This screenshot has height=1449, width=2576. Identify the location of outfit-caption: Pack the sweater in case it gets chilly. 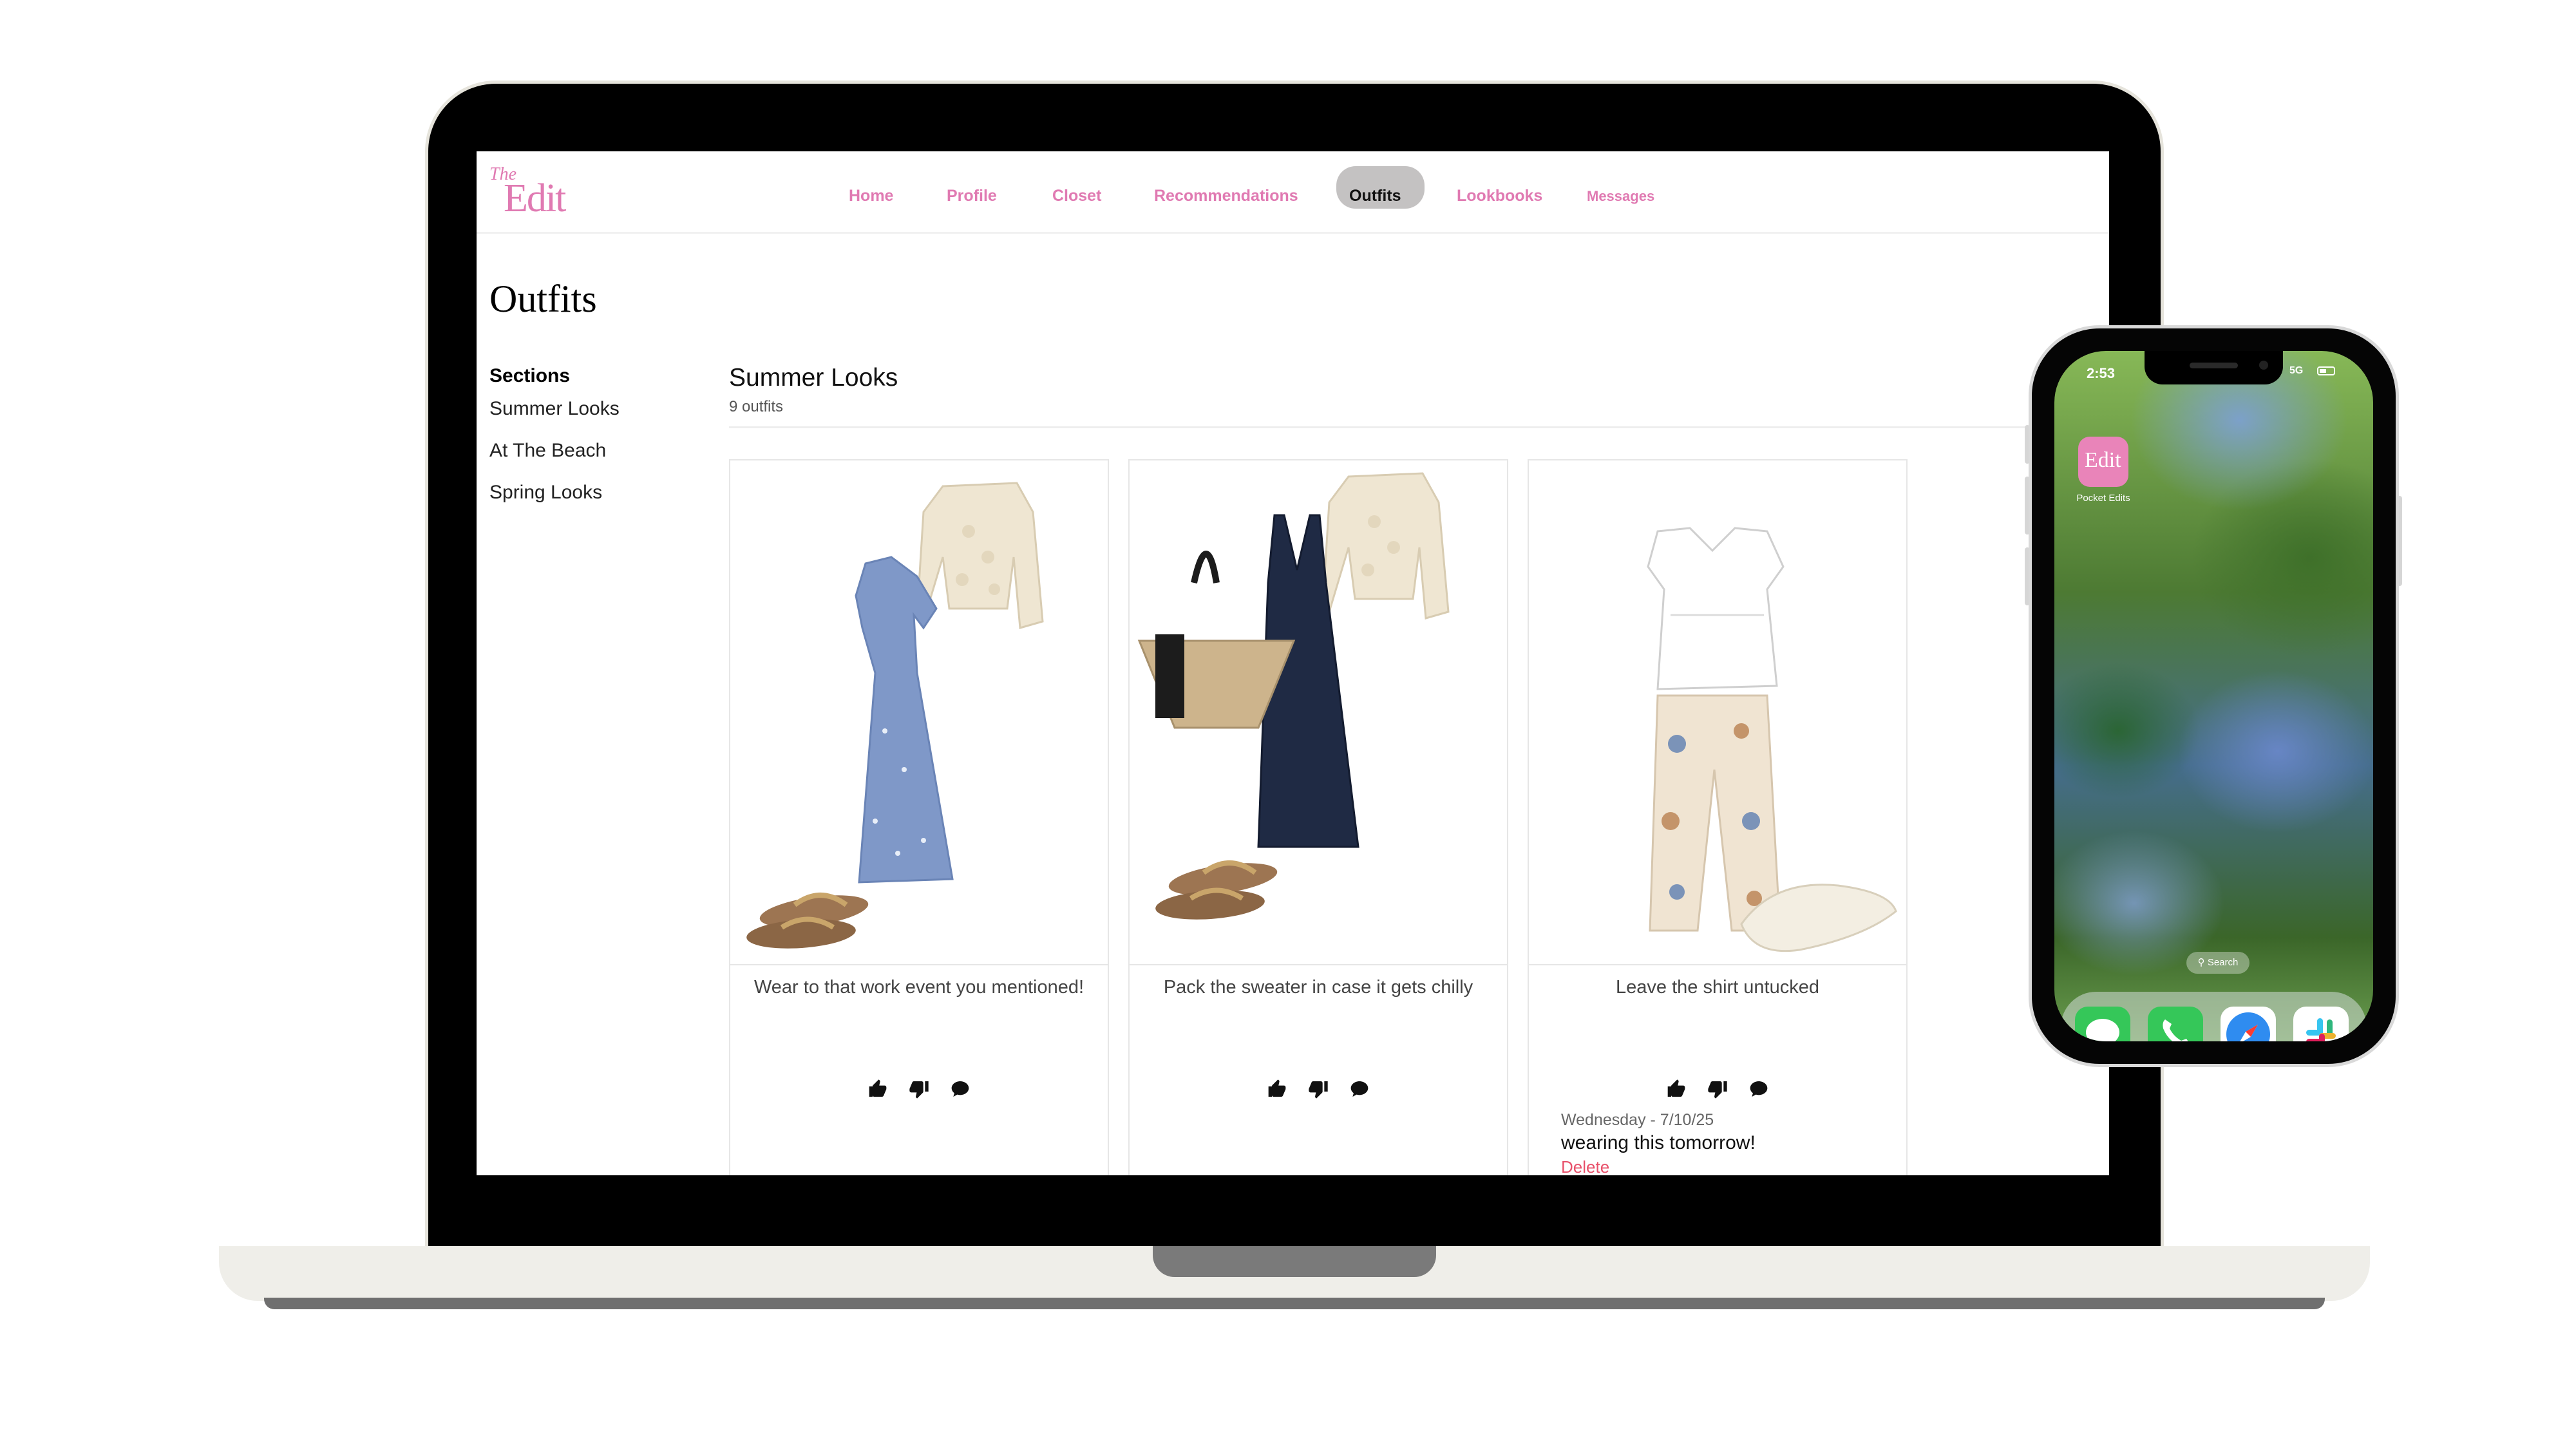
(1318, 987).